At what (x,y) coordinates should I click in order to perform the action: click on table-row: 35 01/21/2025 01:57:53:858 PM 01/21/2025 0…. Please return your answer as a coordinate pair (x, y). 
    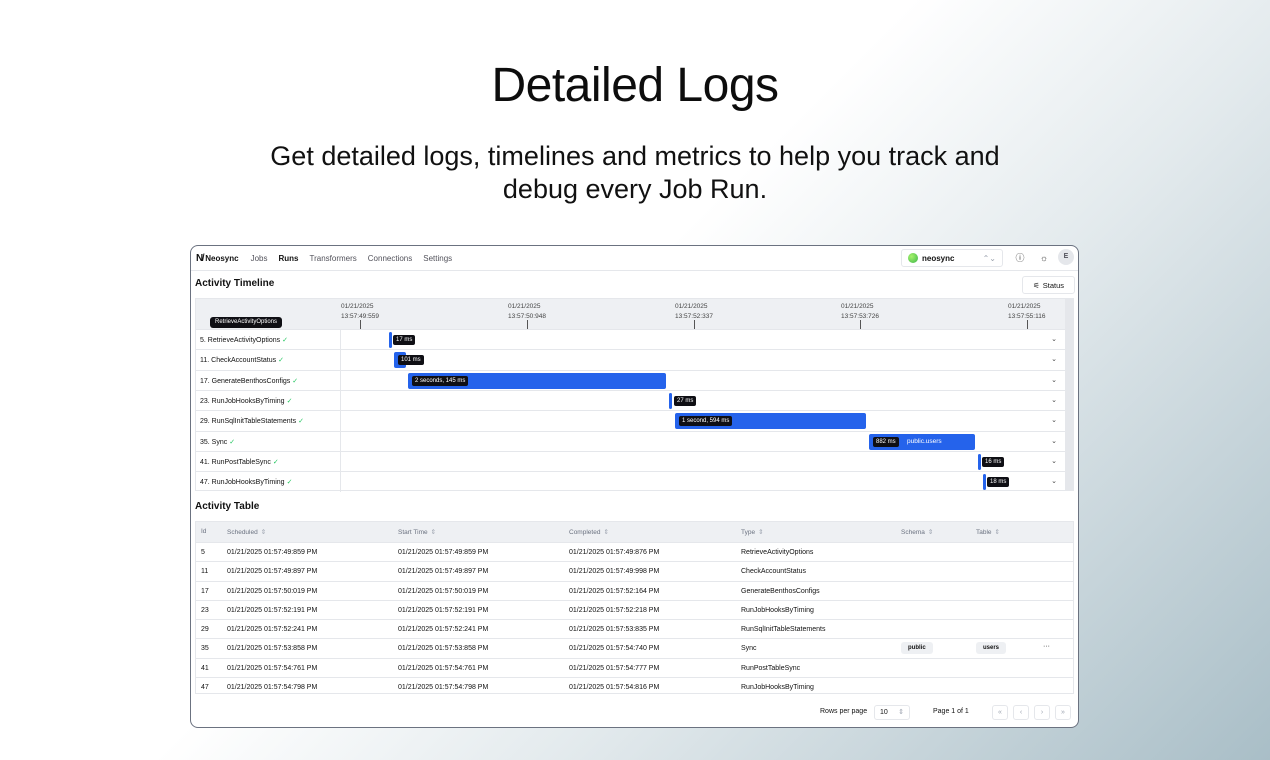
    Looking at the image, I should click on (634, 647).